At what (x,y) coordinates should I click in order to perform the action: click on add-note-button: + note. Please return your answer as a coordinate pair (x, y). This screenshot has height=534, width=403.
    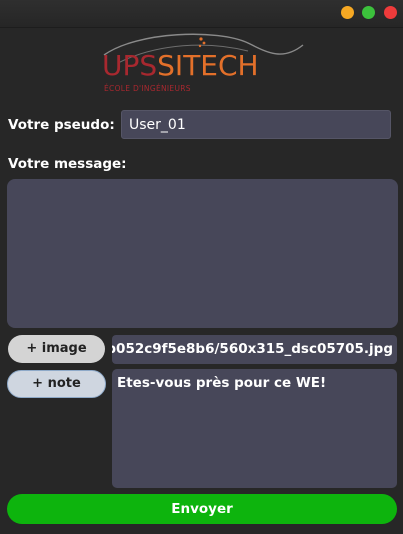
    Looking at the image, I should click on (56, 384).